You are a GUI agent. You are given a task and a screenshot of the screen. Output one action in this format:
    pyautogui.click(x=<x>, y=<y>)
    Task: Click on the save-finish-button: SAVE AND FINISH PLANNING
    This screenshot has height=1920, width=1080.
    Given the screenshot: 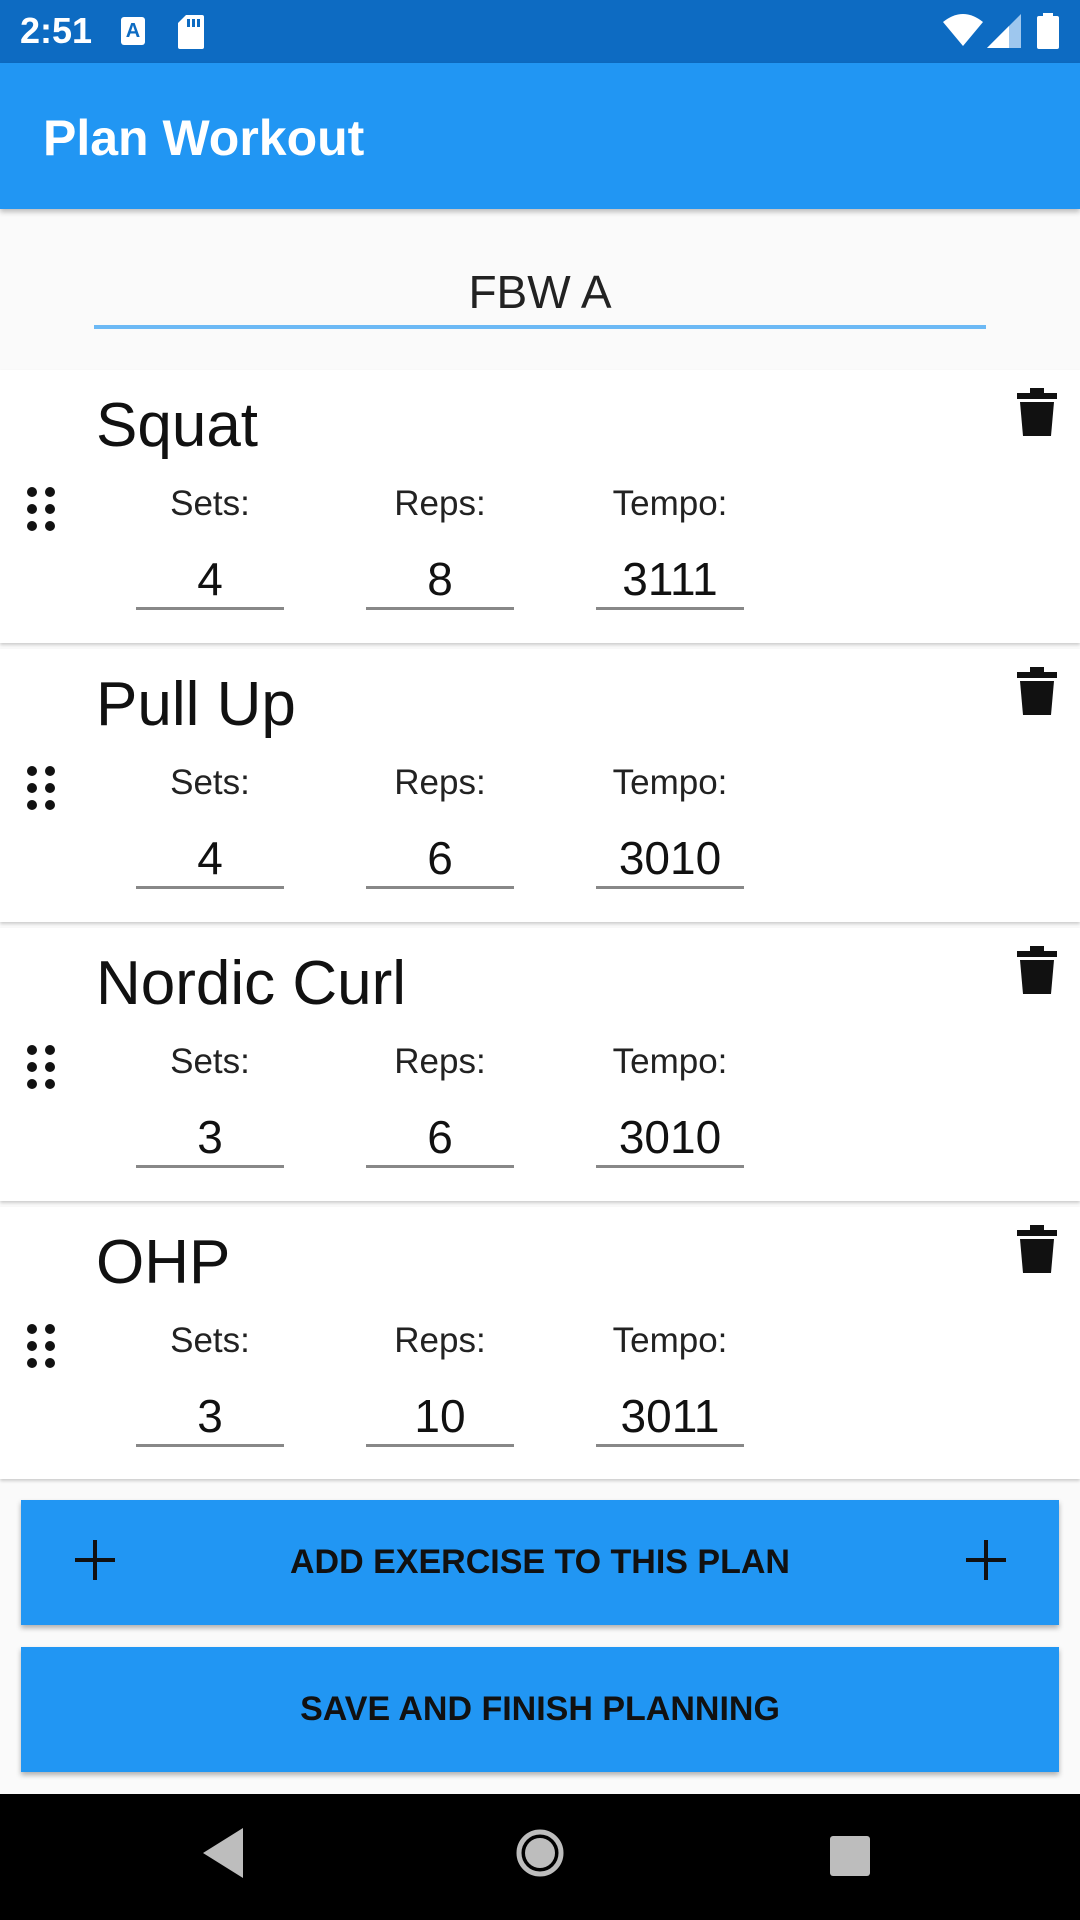 What is the action you would take?
    pyautogui.click(x=540, y=1709)
    